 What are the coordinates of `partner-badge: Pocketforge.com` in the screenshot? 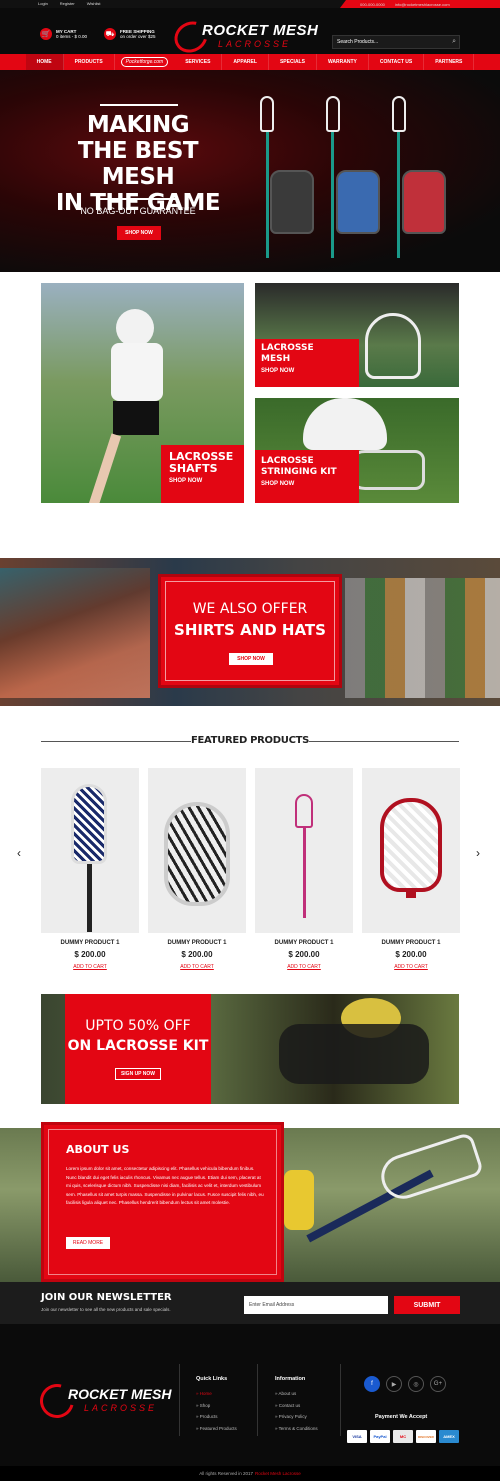 It's located at (144, 62).